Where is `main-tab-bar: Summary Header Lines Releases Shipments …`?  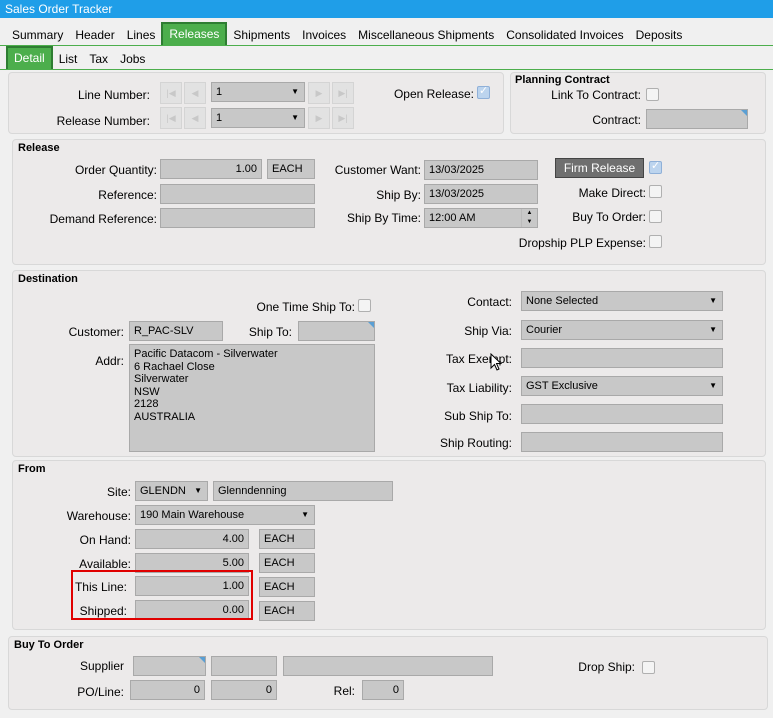
main-tab-bar: Summary Header Lines Releases Shipments … is located at coordinates (344, 34).